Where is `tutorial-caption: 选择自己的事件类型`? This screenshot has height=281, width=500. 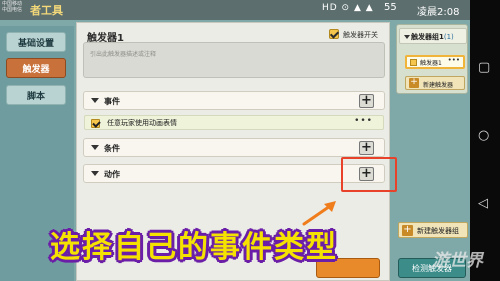 tutorial-caption: 选择自己的事件类型 is located at coordinates (194, 247).